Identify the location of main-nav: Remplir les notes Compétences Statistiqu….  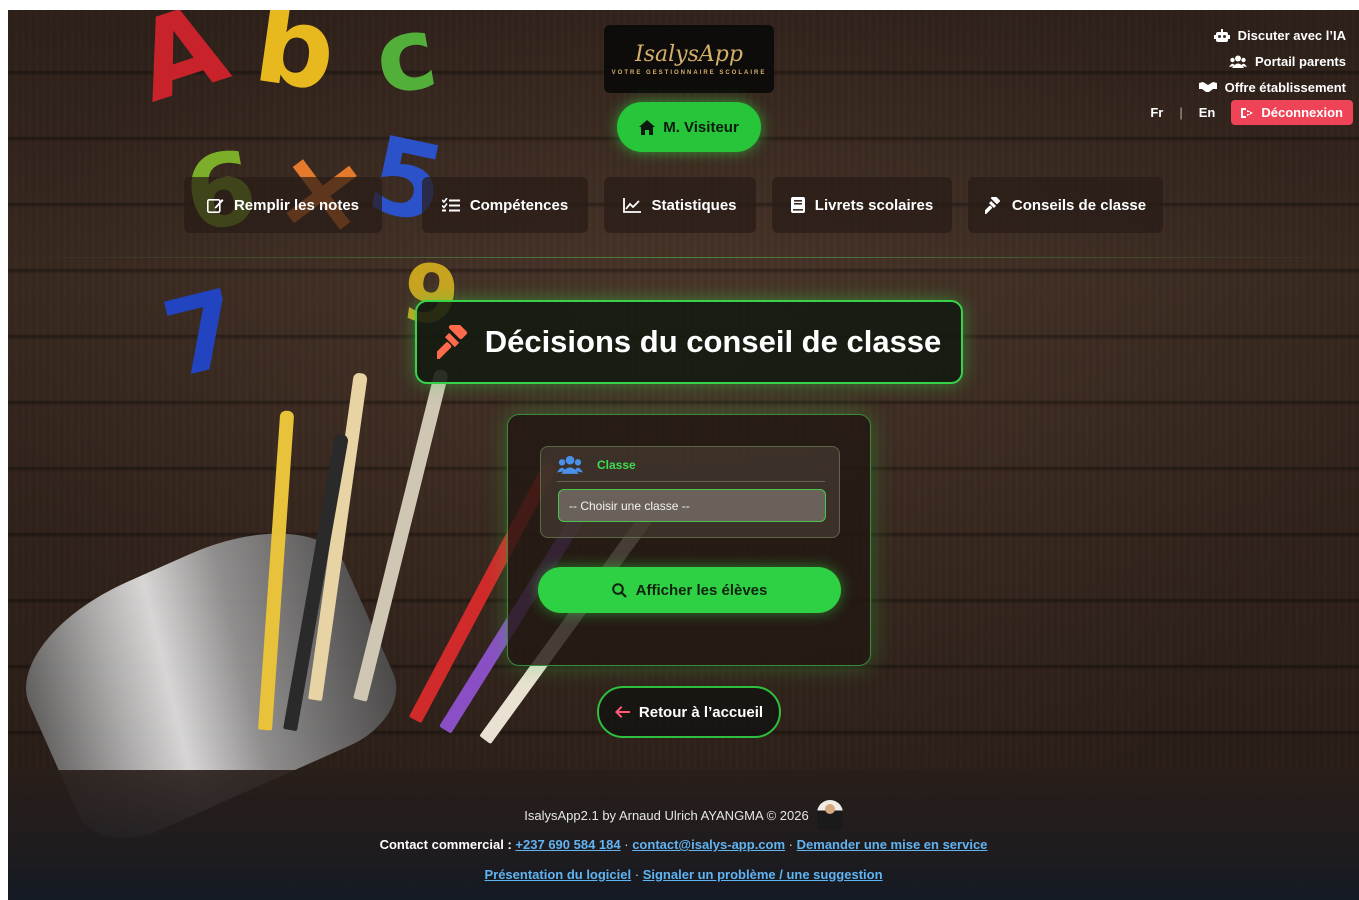
(683, 205).